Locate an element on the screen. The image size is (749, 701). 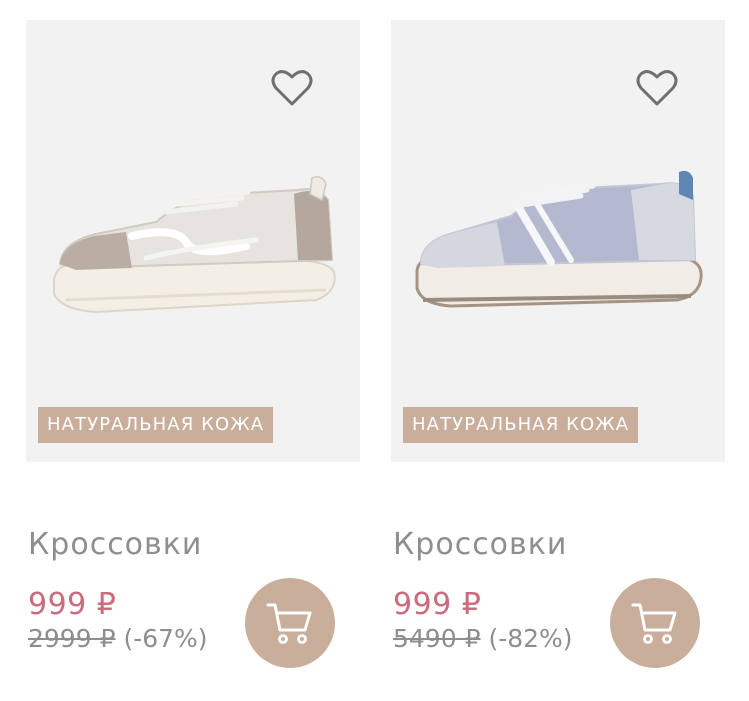
old-price: 2999 ₽ is located at coordinates (72, 638).